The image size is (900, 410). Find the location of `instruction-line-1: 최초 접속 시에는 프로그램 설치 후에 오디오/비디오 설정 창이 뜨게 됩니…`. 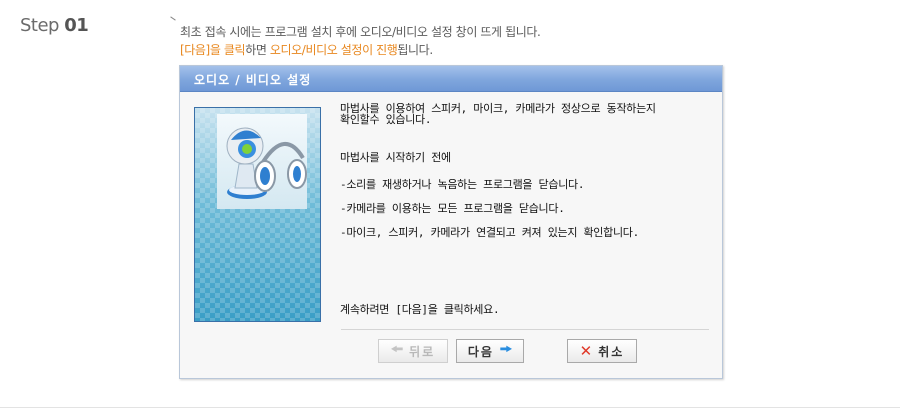

instruction-line-1: 최초 접속 시에는 프로그램 설치 후에 오디오/비디오 설정 창이 뜨게 됩니… is located at coordinates (360, 32).